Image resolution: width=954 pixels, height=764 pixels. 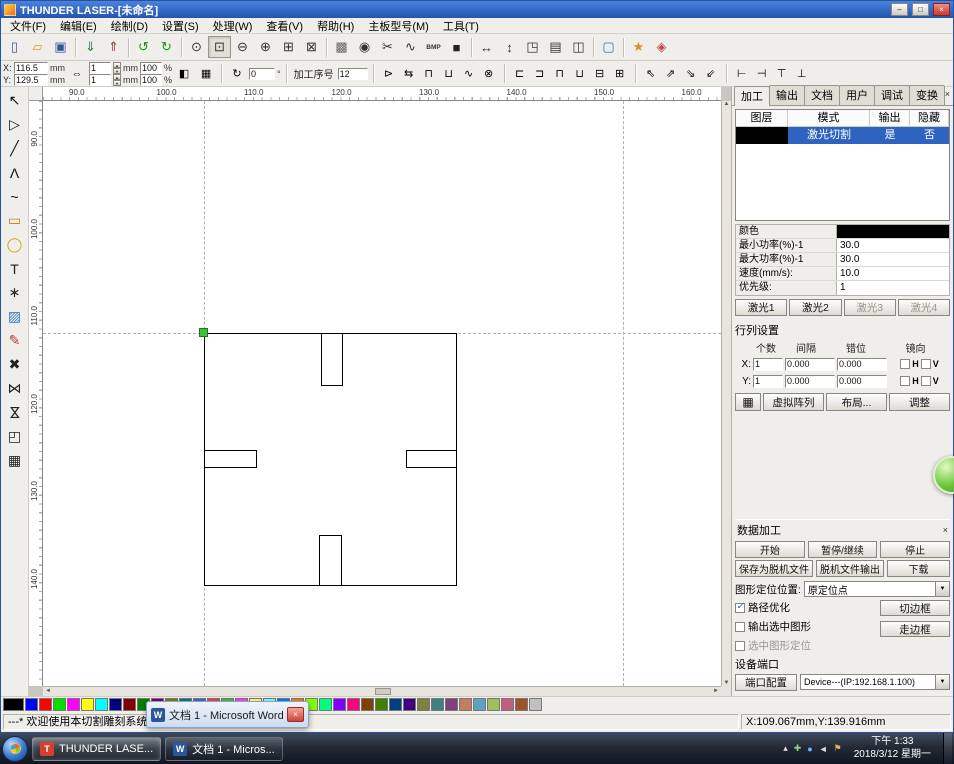 What do you see at coordinates (15, 268) in the screenshot?
I see `text-tool-icon: T` at bounding box center [15, 268].